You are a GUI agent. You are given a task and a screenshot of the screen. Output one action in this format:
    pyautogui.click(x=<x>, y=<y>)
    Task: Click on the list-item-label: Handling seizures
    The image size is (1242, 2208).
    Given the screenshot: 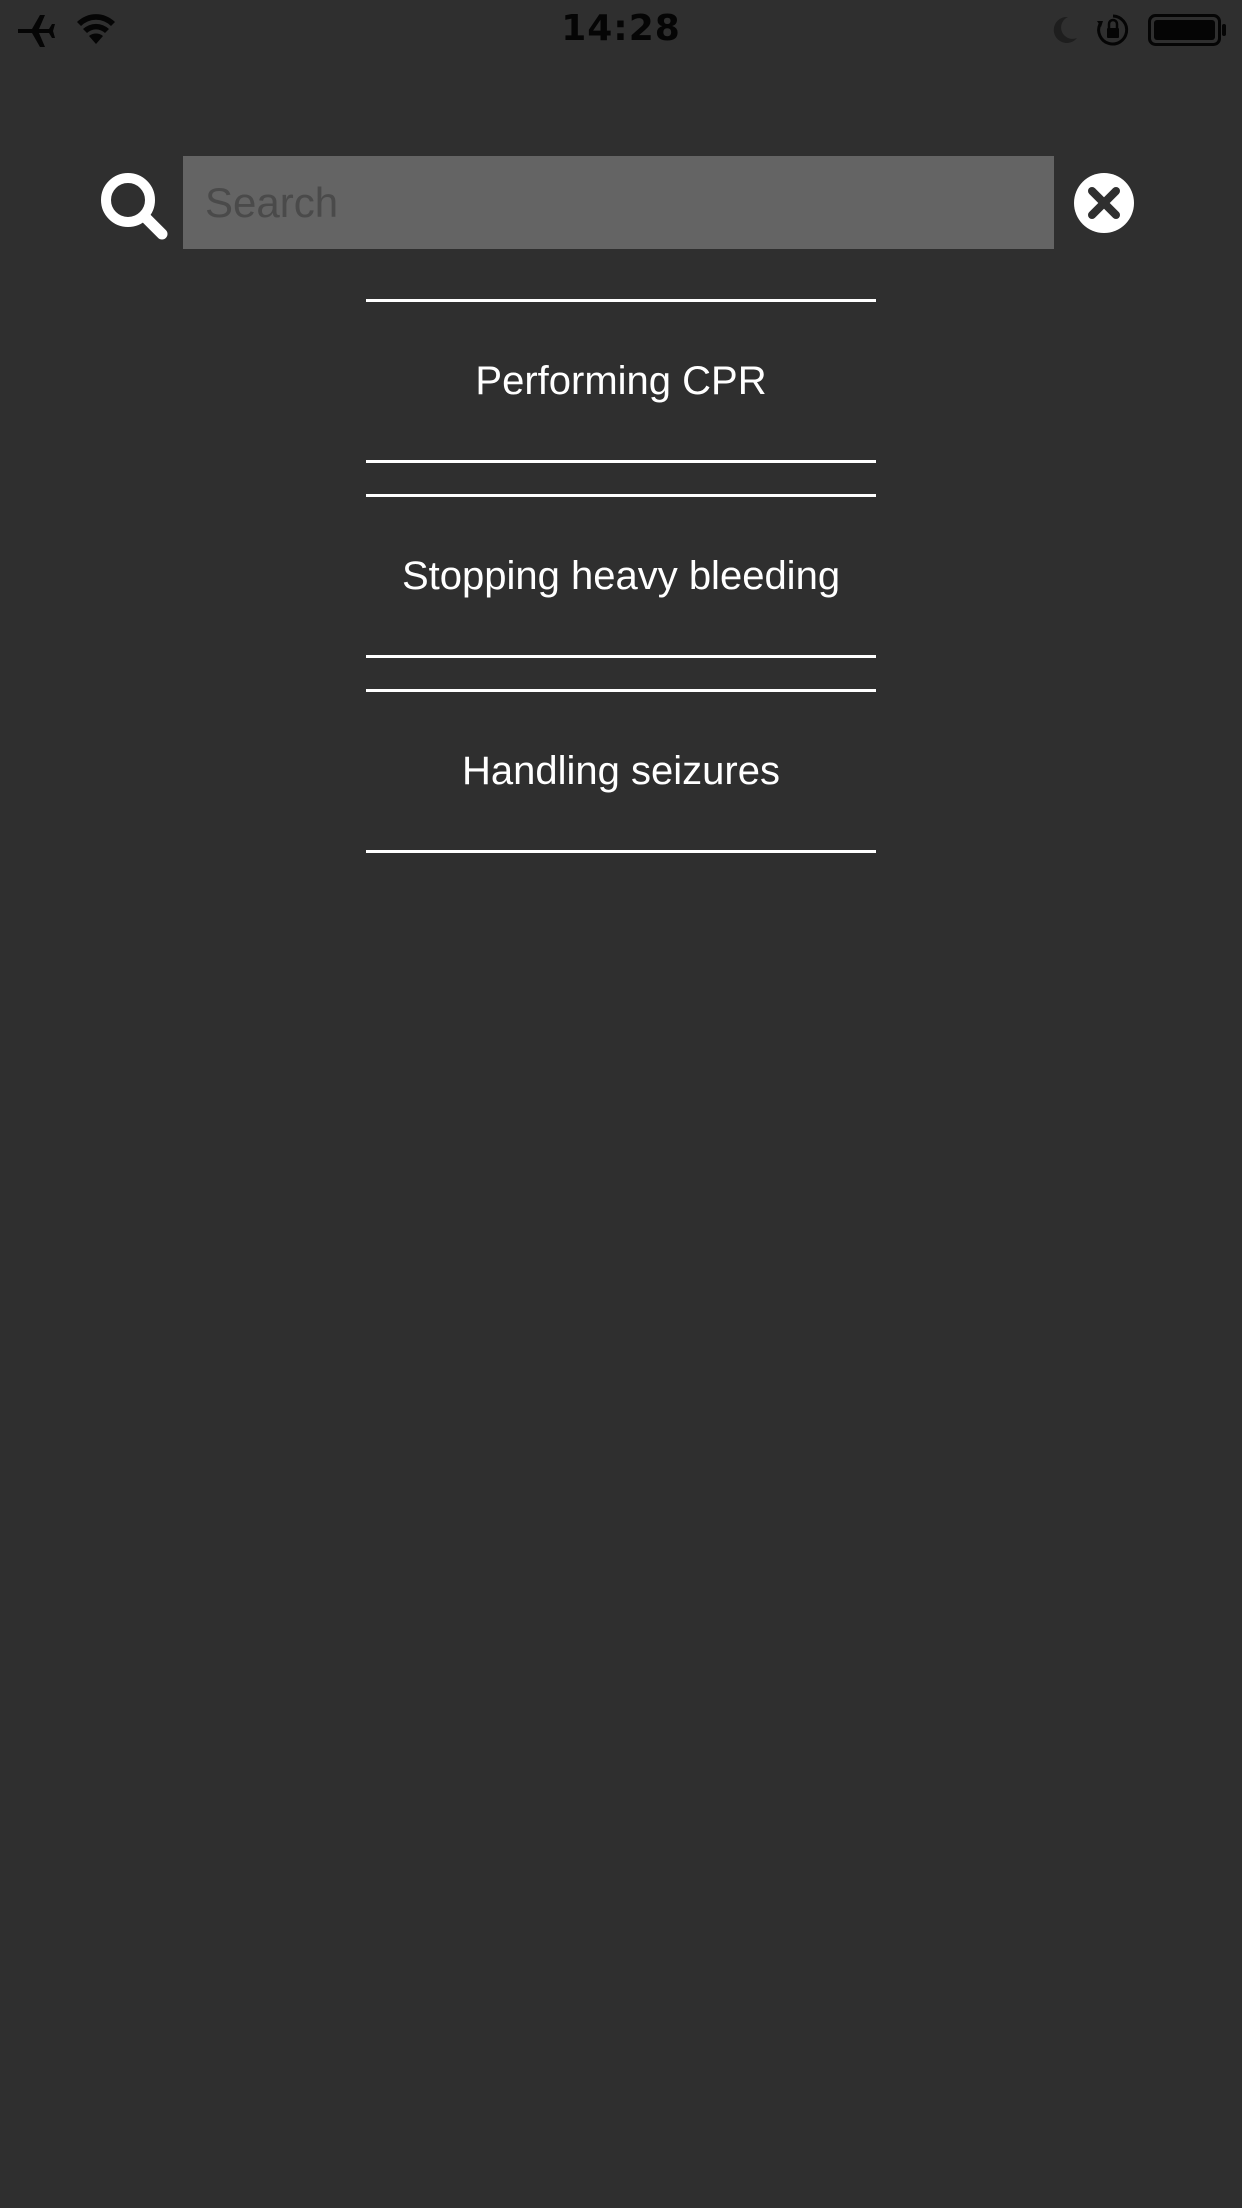 What is the action you would take?
    pyautogui.click(x=621, y=770)
    